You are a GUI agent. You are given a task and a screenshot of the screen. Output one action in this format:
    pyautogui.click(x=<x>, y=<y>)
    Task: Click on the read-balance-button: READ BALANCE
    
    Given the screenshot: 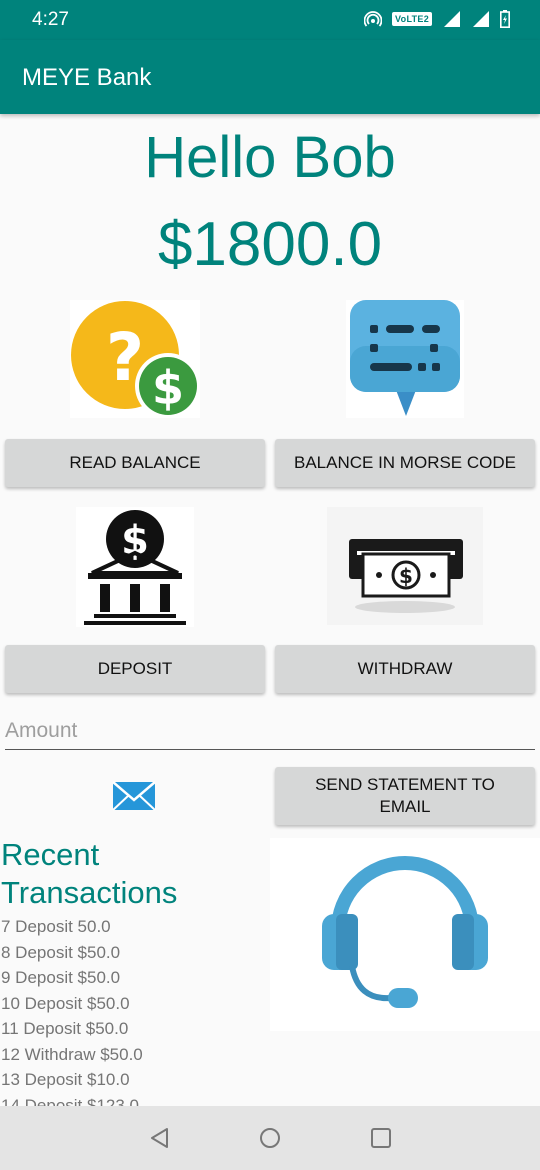 What is the action you would take?
    pyautogui.click(x=135, y=463)
    